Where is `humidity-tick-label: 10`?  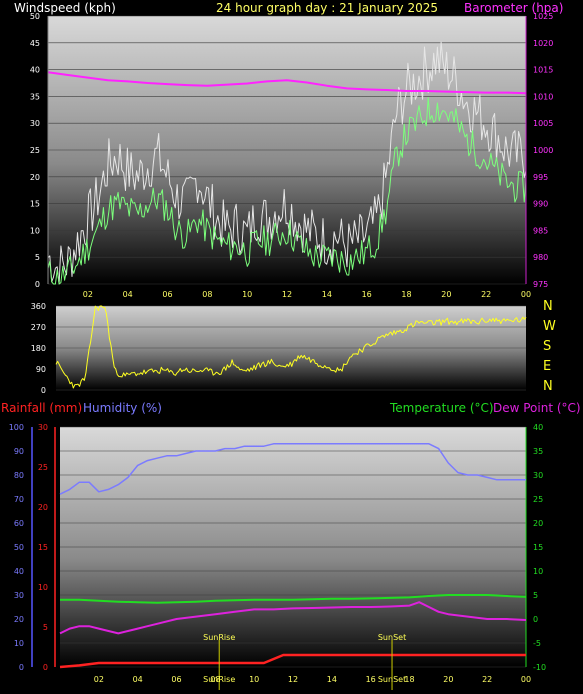 humidity-tick-label: 10 is located at coordinates (19, 643).